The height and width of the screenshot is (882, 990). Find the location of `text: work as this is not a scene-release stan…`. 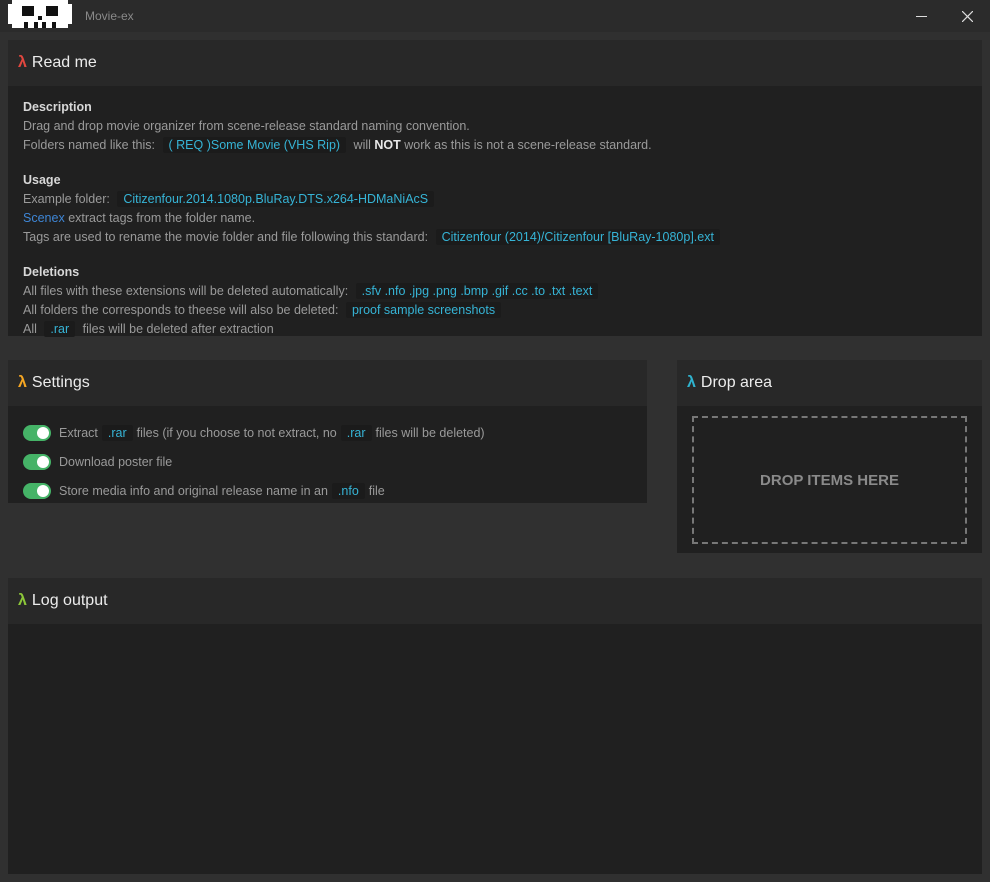

text: work as this is not a scene-release stan… is located at coordinates (528, 145).